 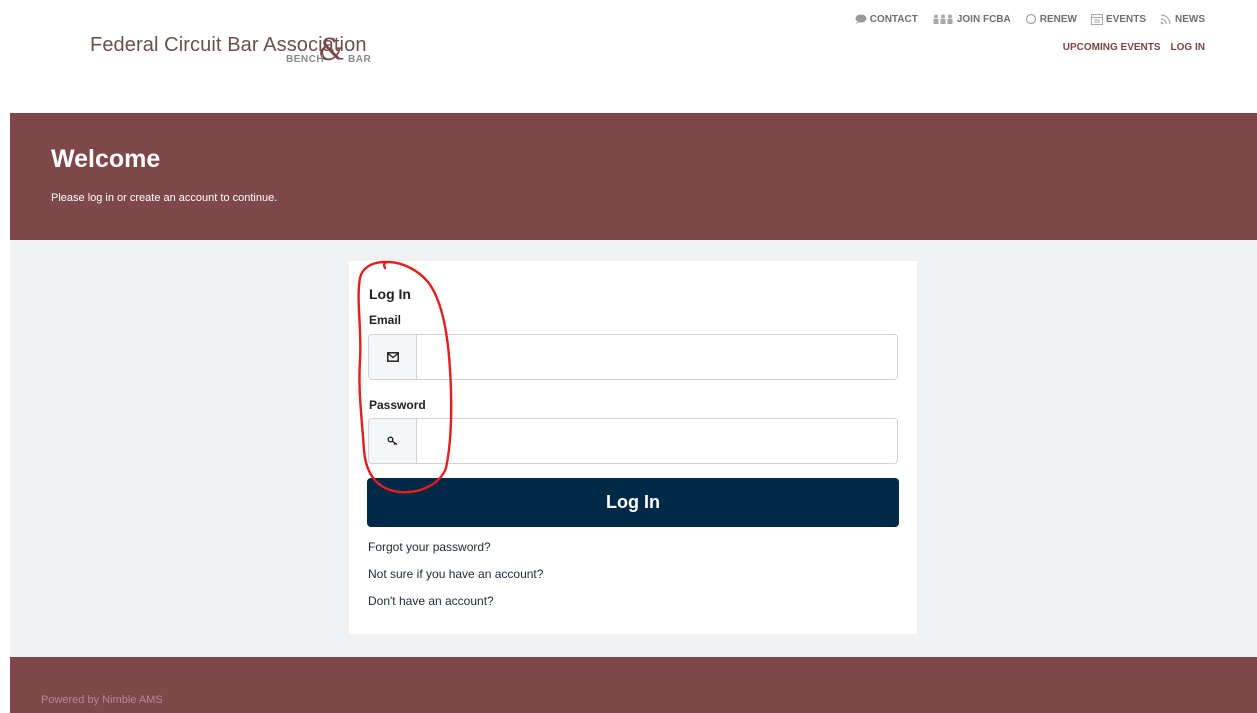 What do you see at coordinates (633, 685) in the screenshot?
I see `site-footer: Powered by Nimble AMS` at bounding box center [633, 685].